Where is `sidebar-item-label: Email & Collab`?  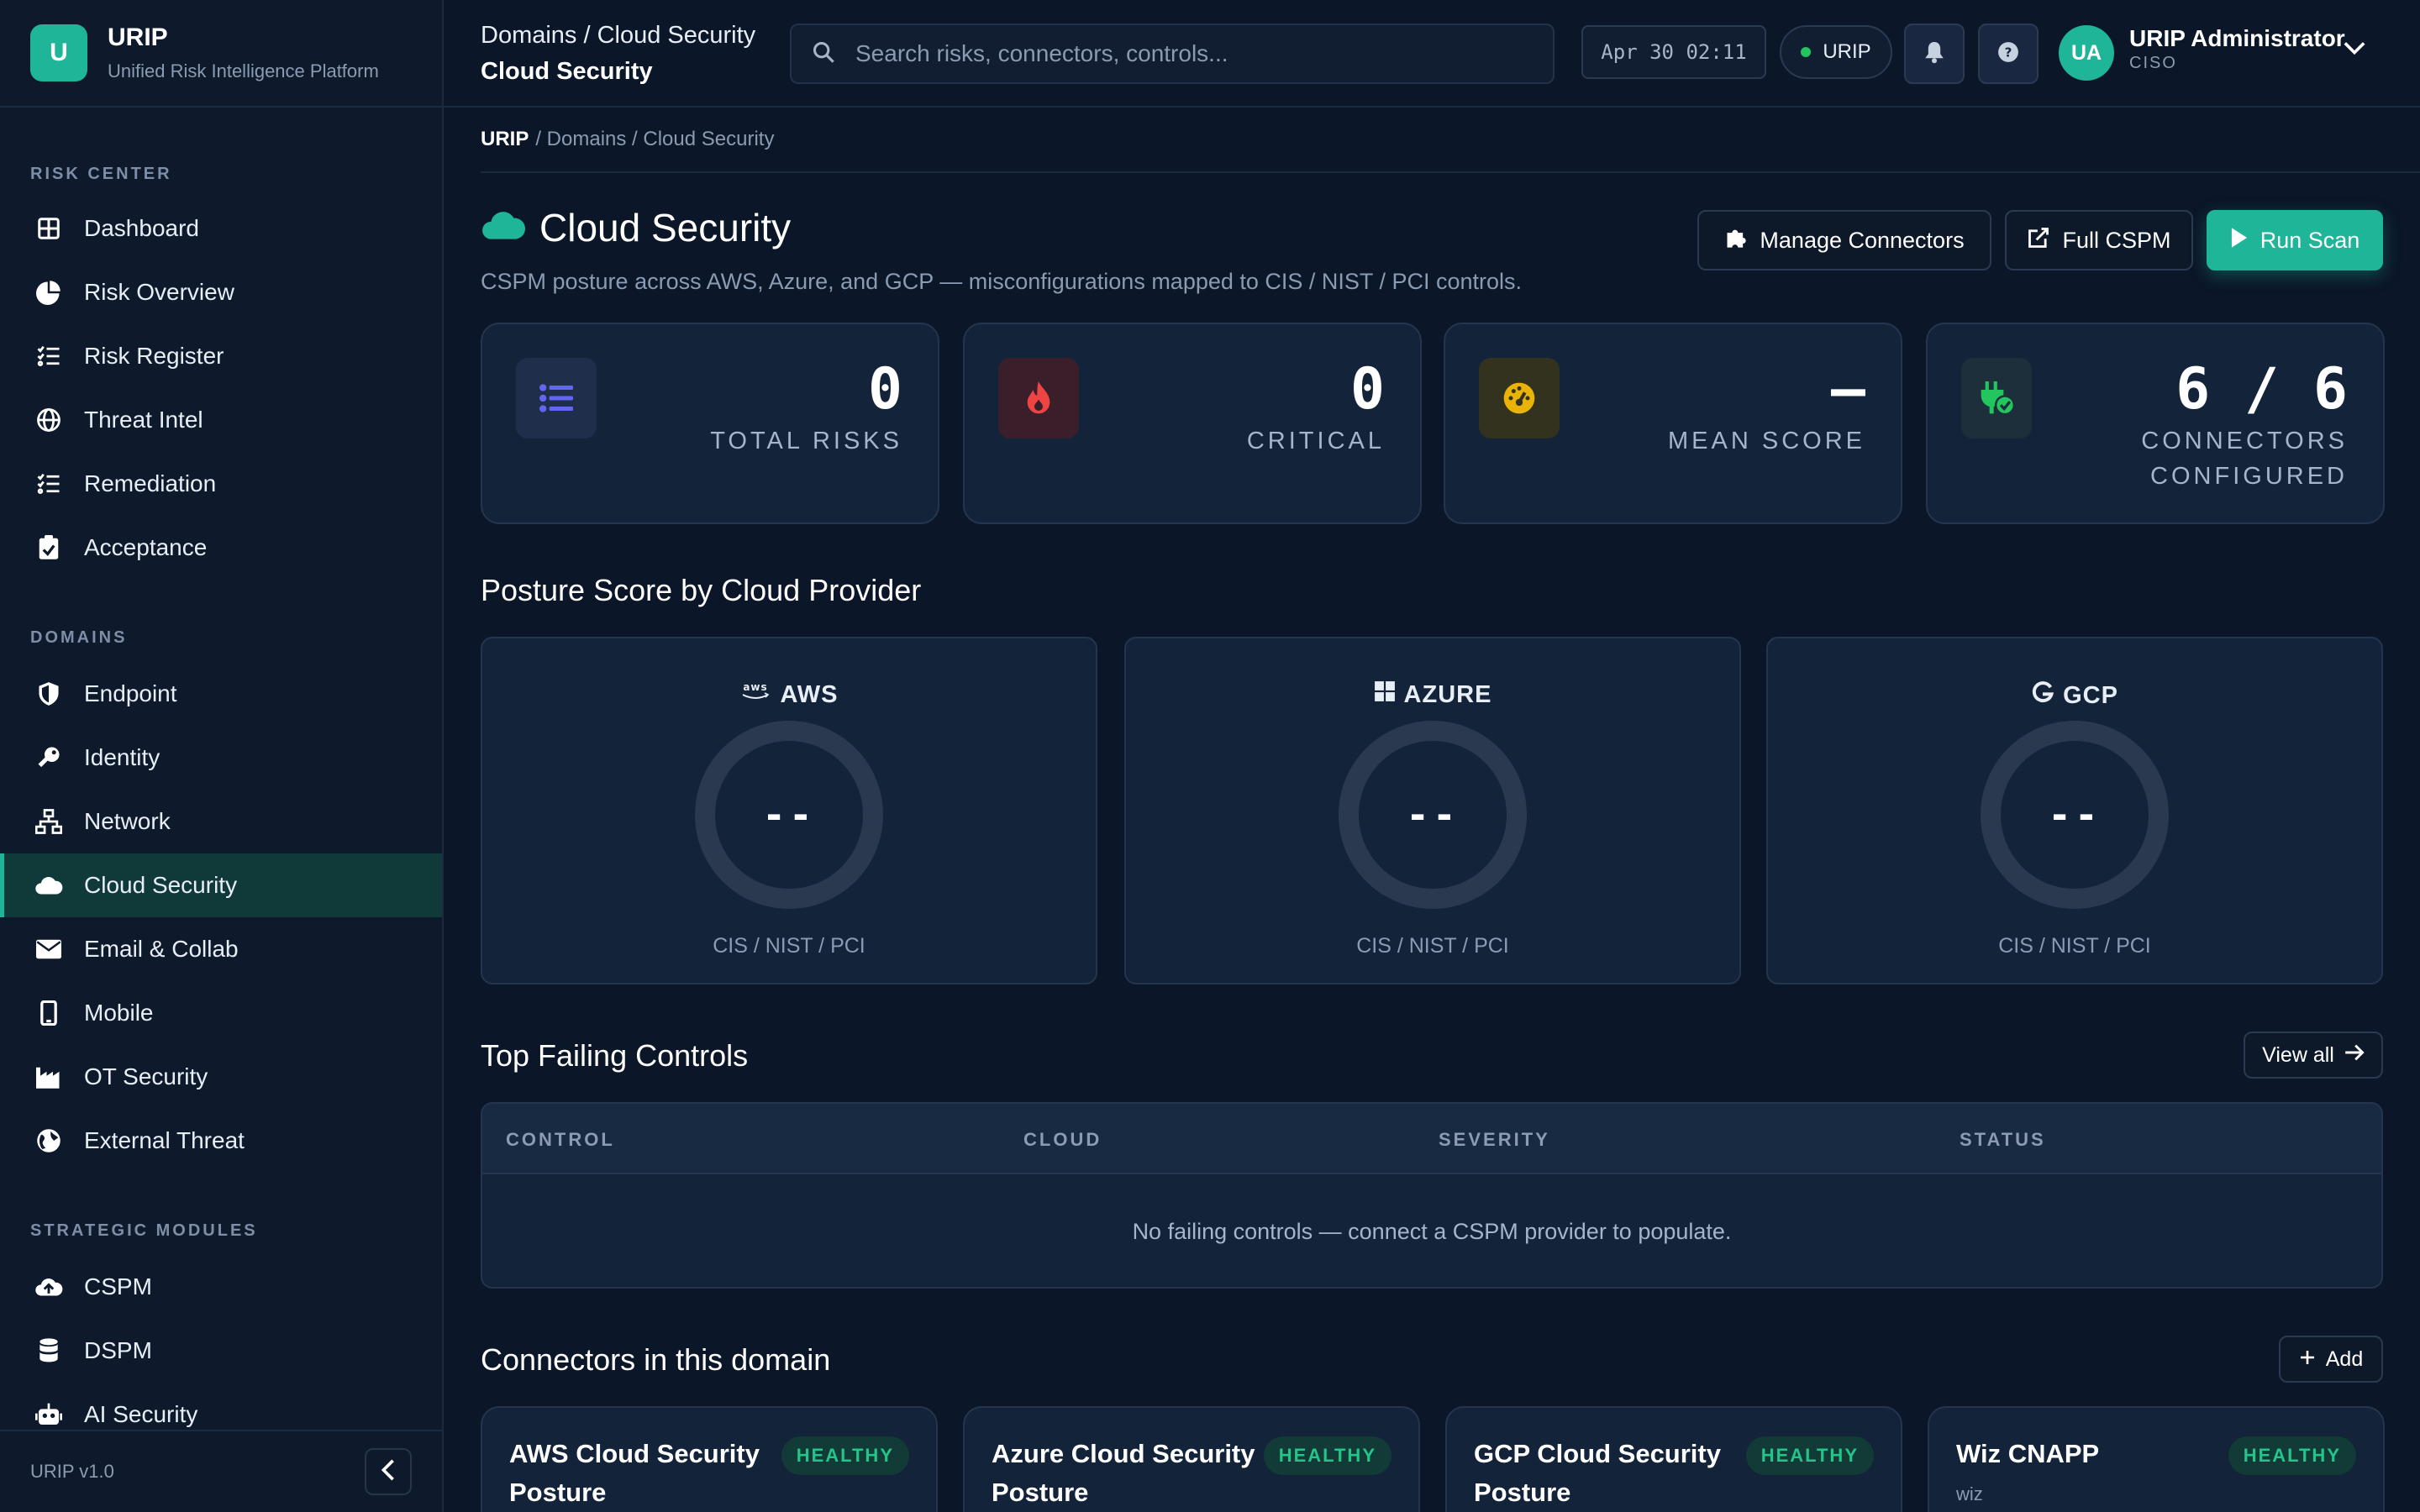
sidebar-item-label: Email & Collab is located at coordinates (161, 949).